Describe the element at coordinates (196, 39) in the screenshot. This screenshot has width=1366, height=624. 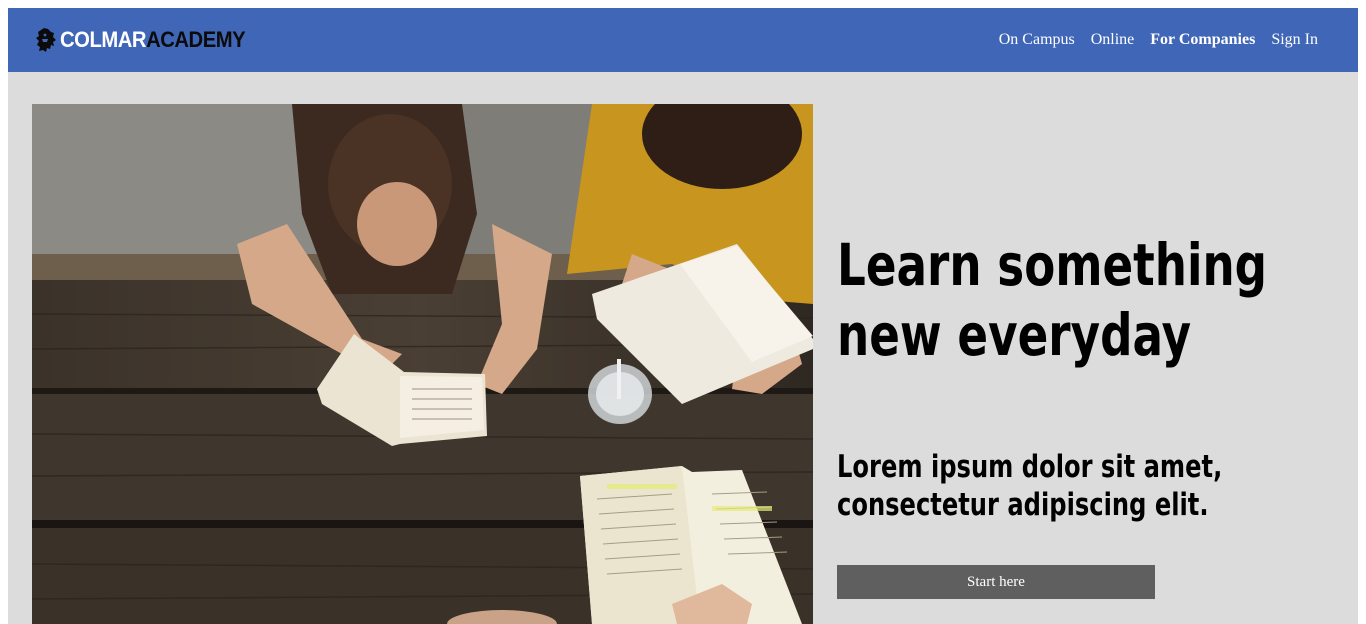
I see `logo-wordmark-part2: ACADEMY` at that location.